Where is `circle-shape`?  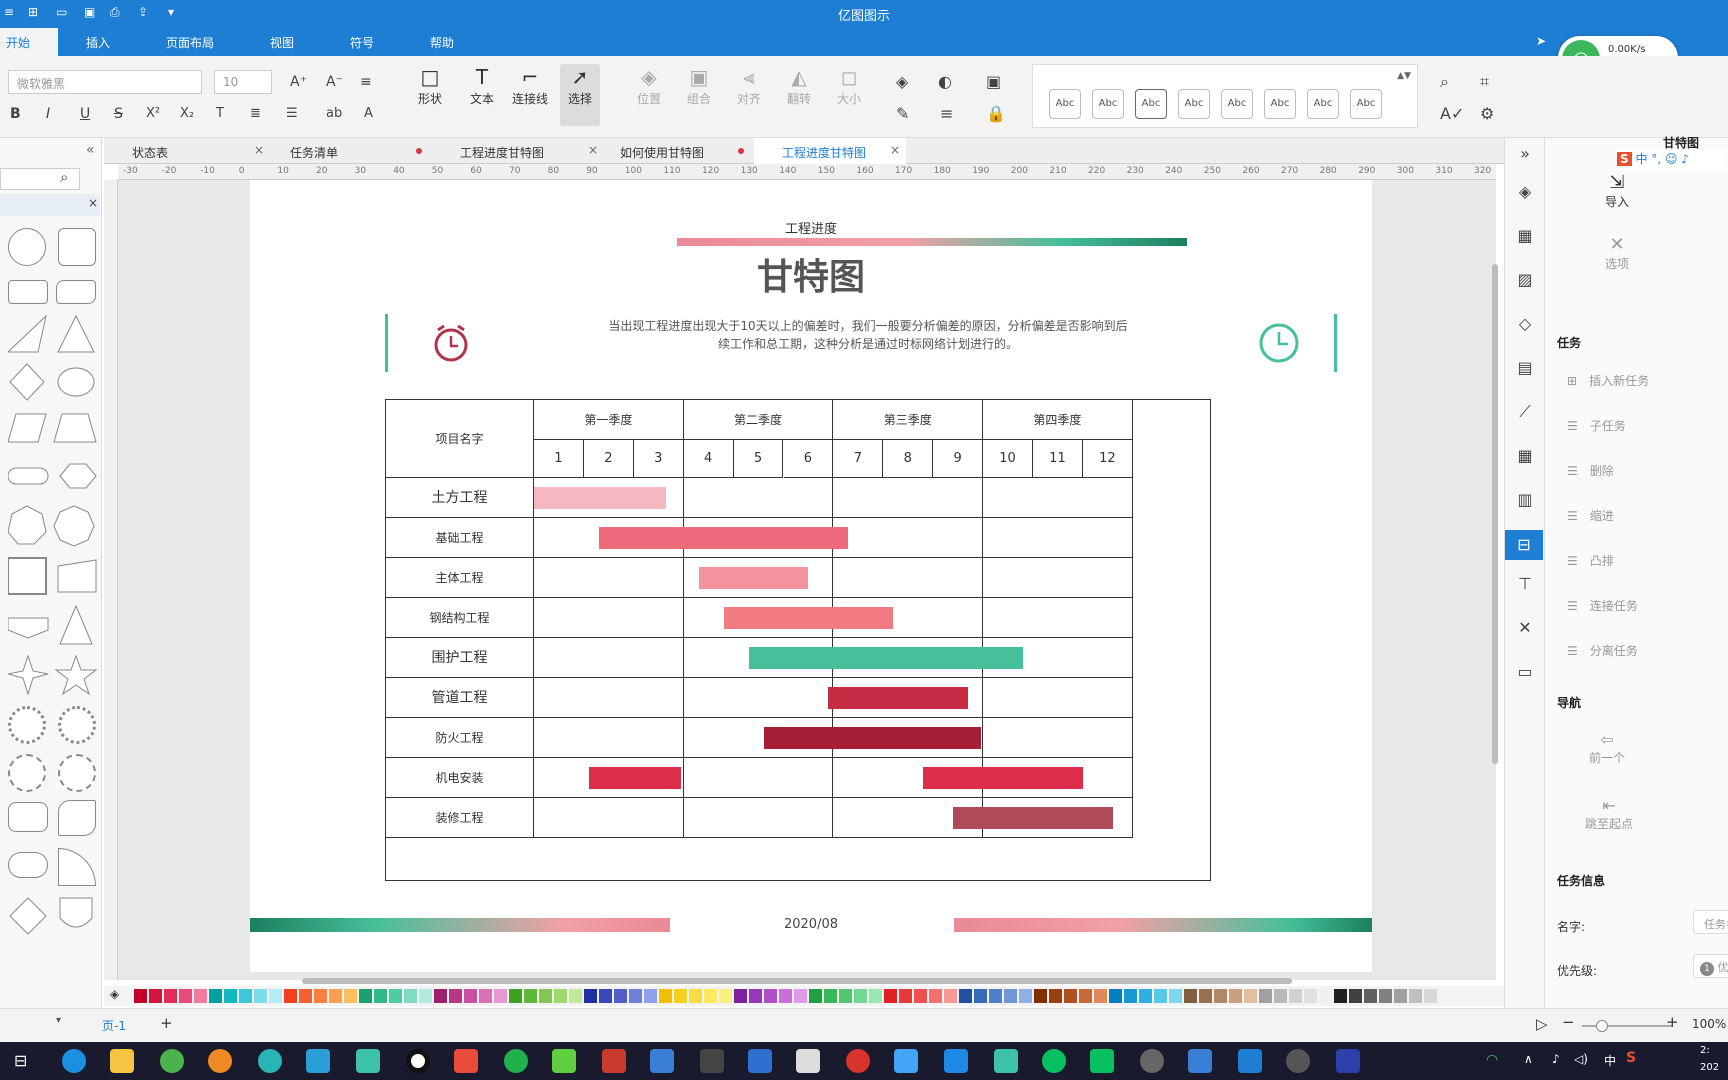
circle-shape is located at coordinates (27, 247).